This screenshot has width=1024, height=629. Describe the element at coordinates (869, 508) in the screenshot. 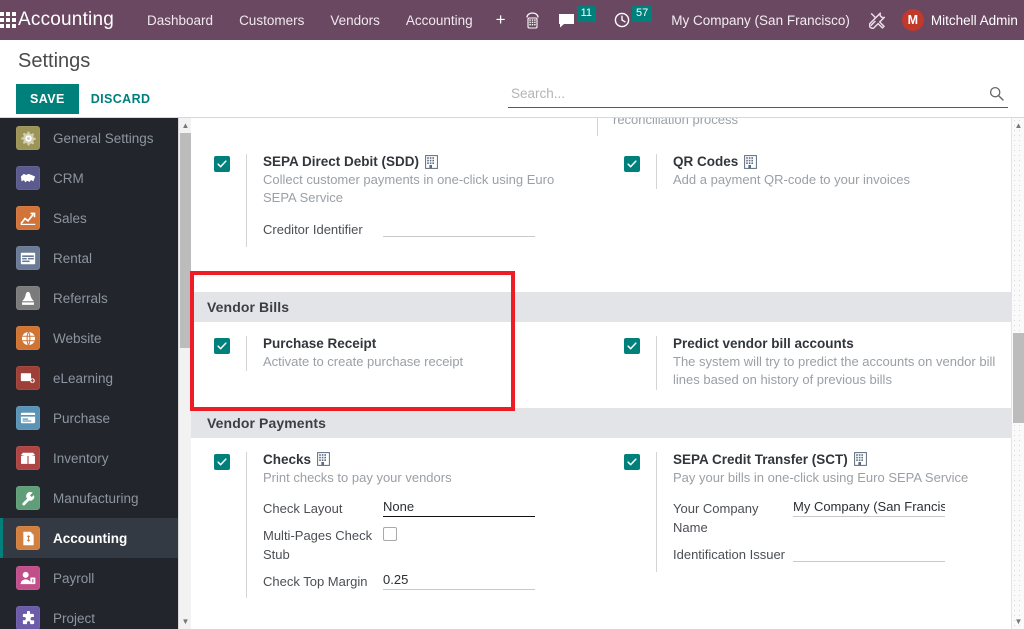

I see `your-company-name-input: My Company (San Francis` at that location.